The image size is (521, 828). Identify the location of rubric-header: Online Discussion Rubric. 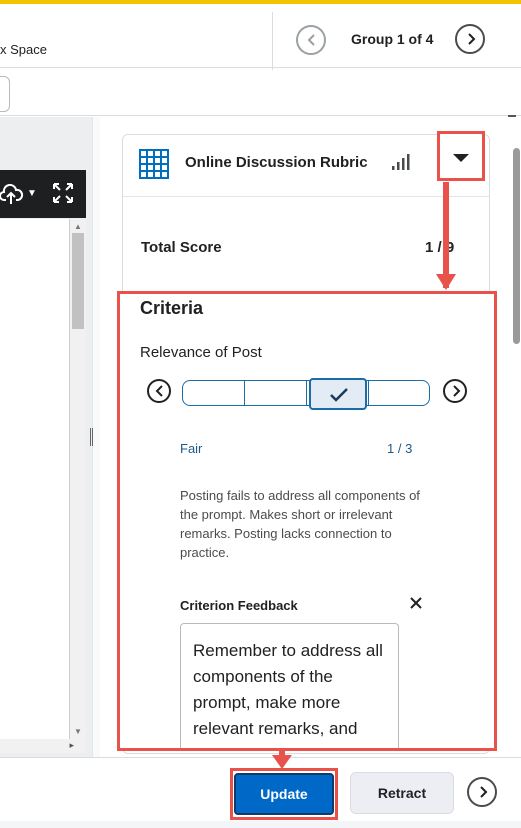
(306, 164).